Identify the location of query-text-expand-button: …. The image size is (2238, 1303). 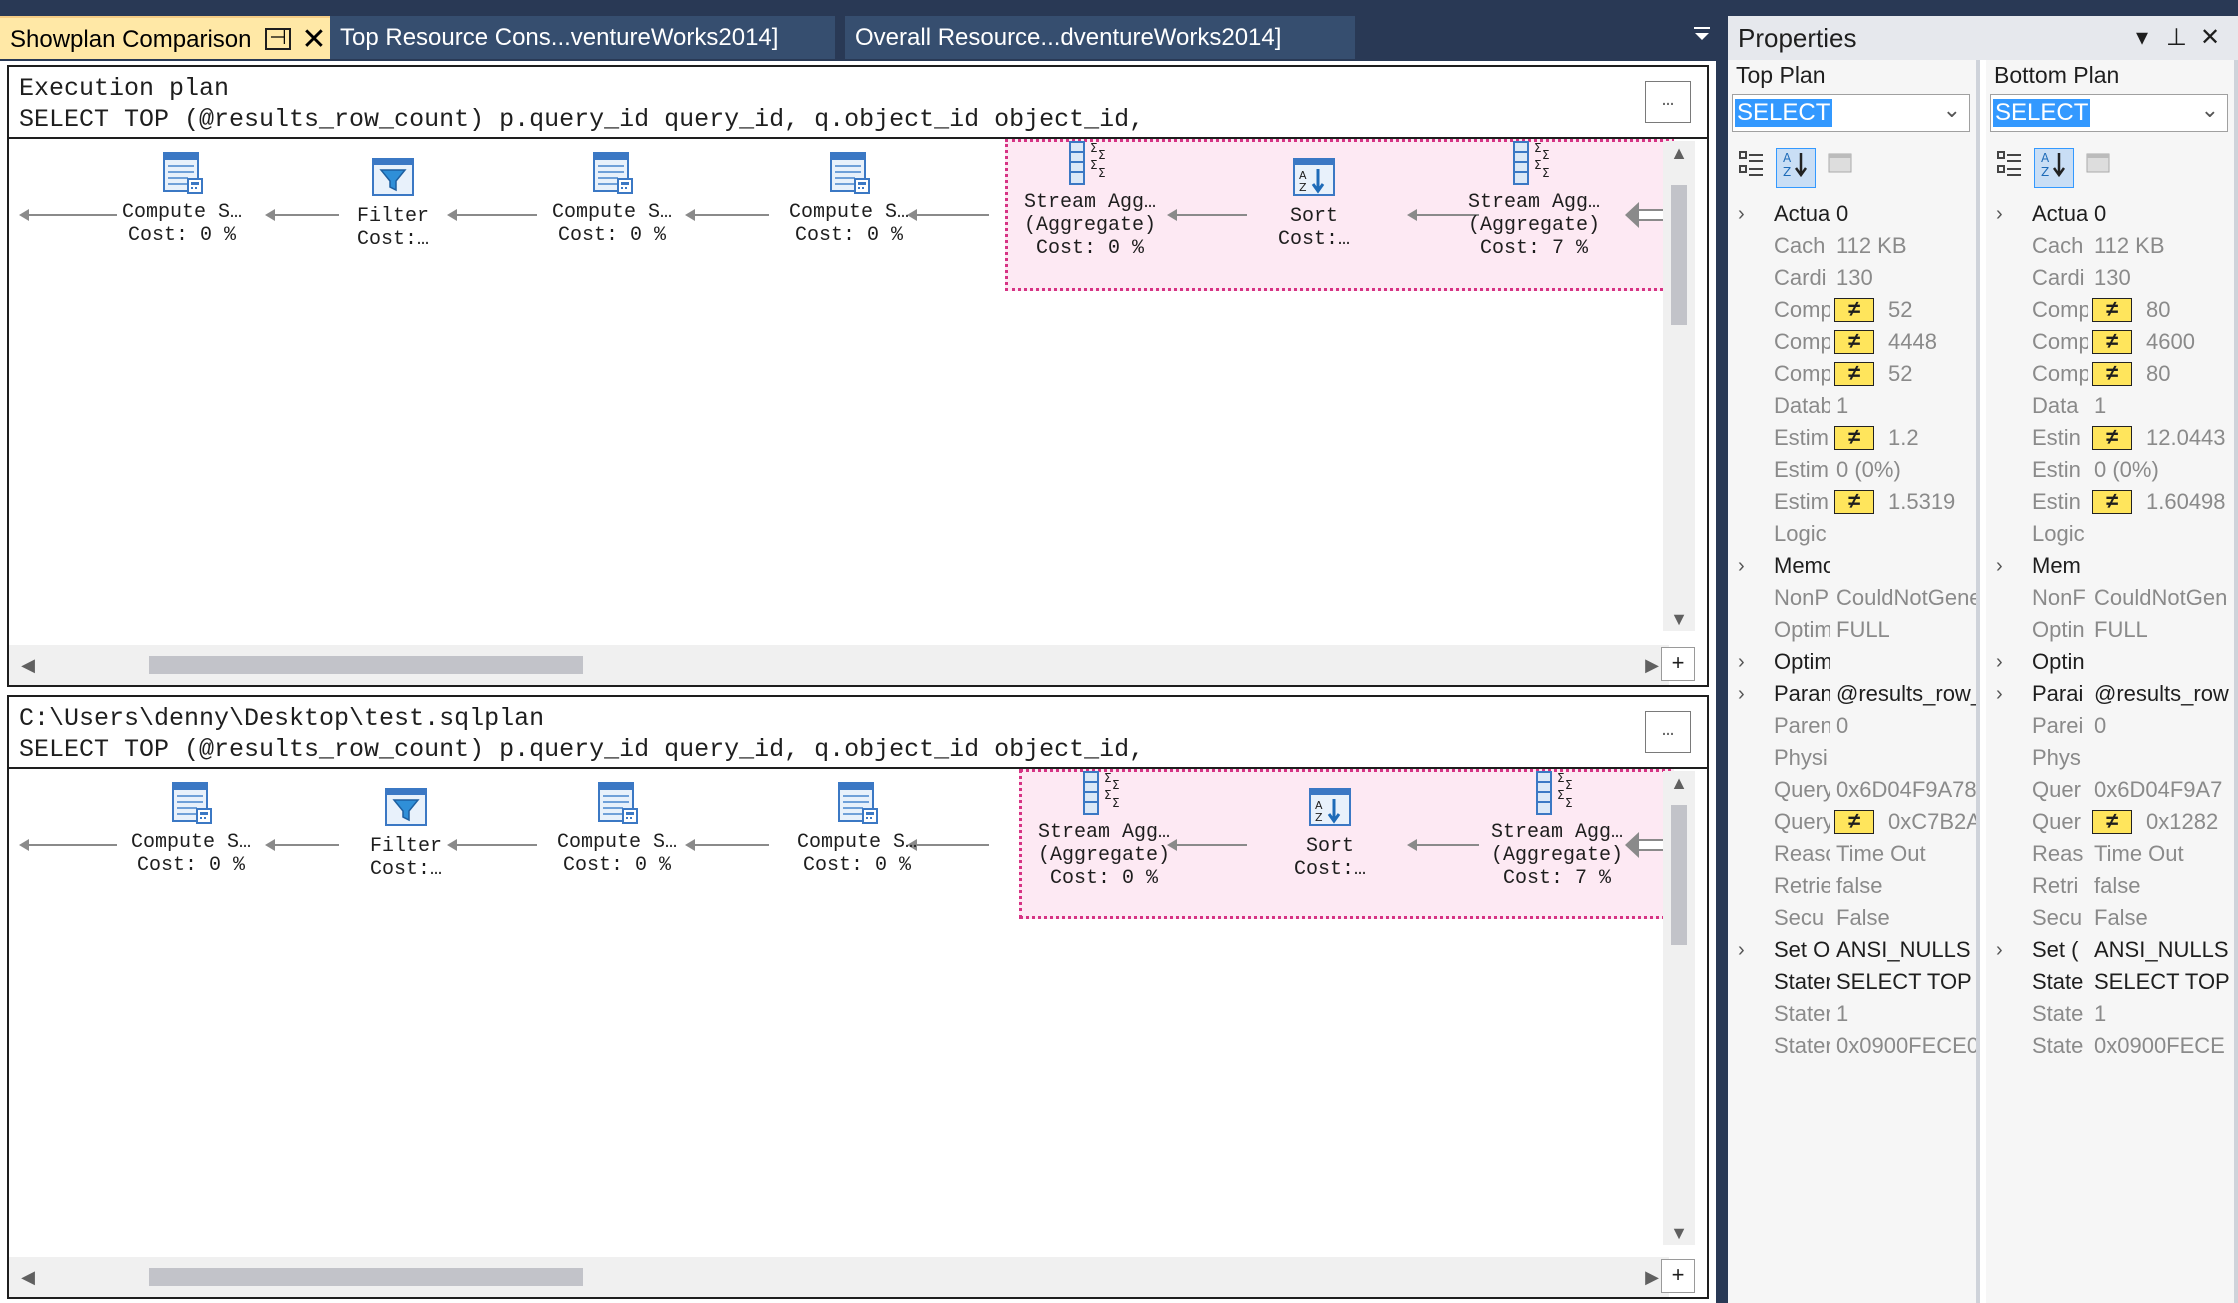
(1668, 732).